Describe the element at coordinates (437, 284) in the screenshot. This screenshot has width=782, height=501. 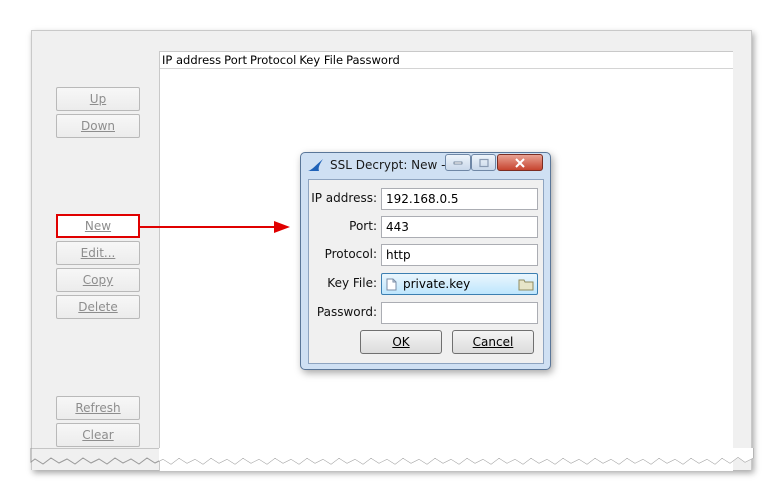
I see `keyfile-value: private.key` at that location.